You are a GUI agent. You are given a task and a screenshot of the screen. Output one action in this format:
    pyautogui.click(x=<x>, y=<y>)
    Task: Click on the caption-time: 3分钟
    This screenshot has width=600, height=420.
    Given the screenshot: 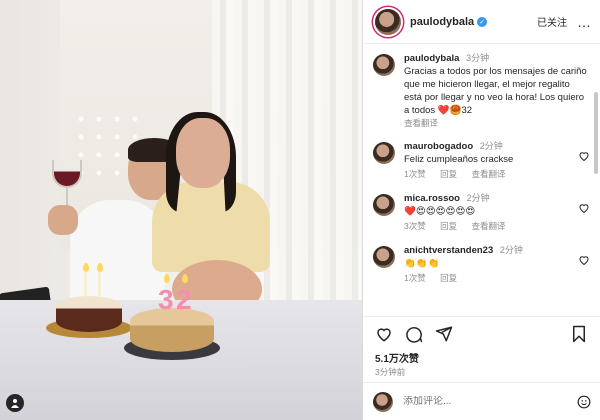 What is the action you would take?
    pyautogui.click(x=478, y=58)
    